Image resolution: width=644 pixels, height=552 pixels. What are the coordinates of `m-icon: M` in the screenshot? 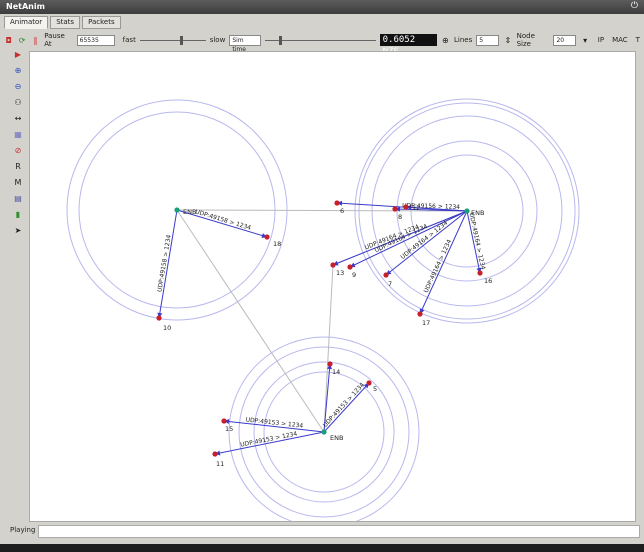 It's located at (18, 183).